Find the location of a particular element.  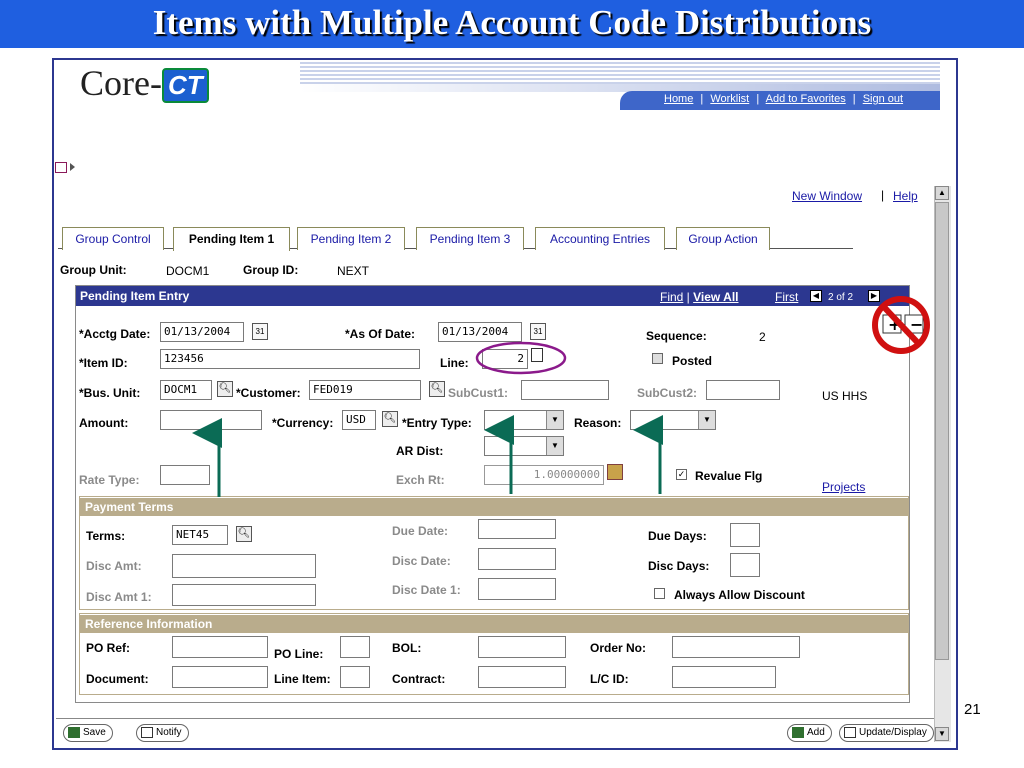

slide-number: 21 is located at coordinates (972, 709).